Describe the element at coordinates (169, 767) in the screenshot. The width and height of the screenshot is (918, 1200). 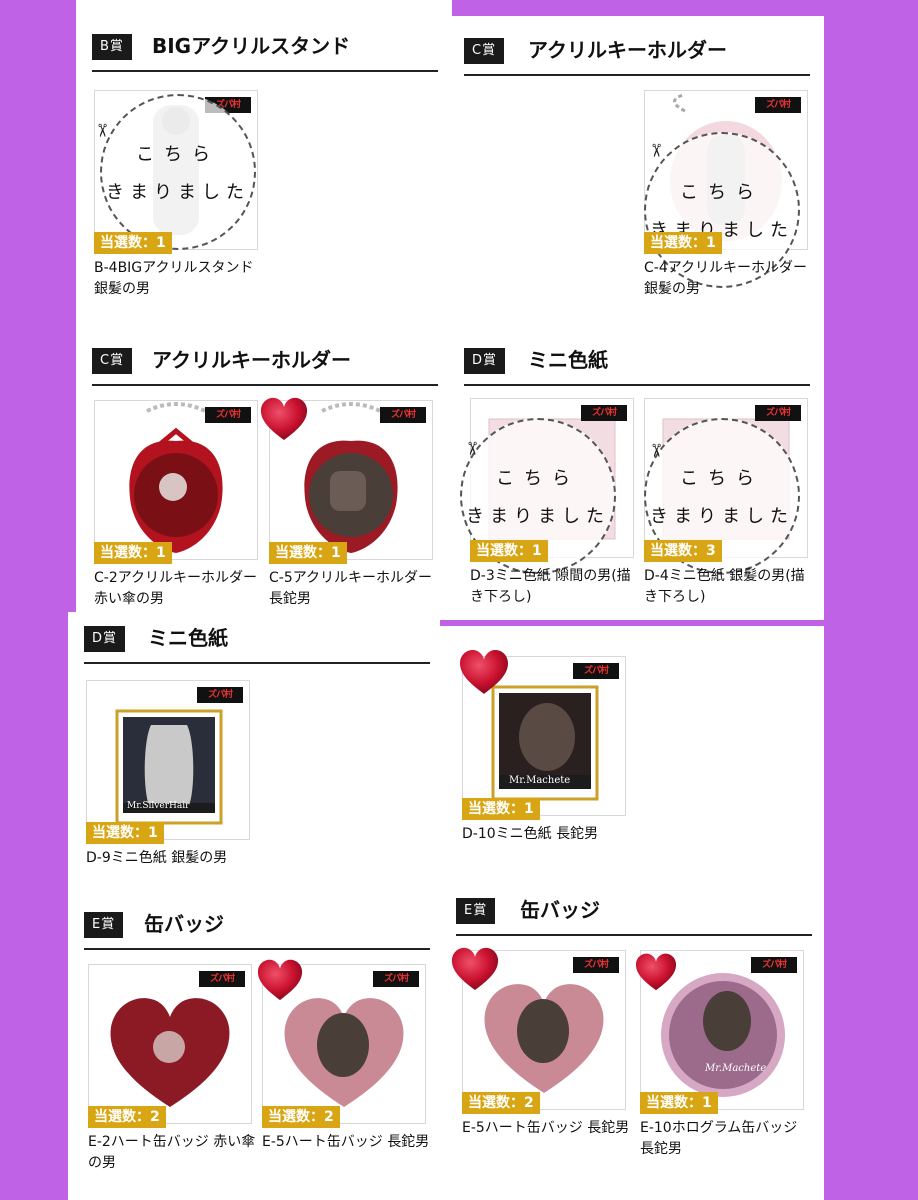
I see `mini-shikishi-image` at that location.